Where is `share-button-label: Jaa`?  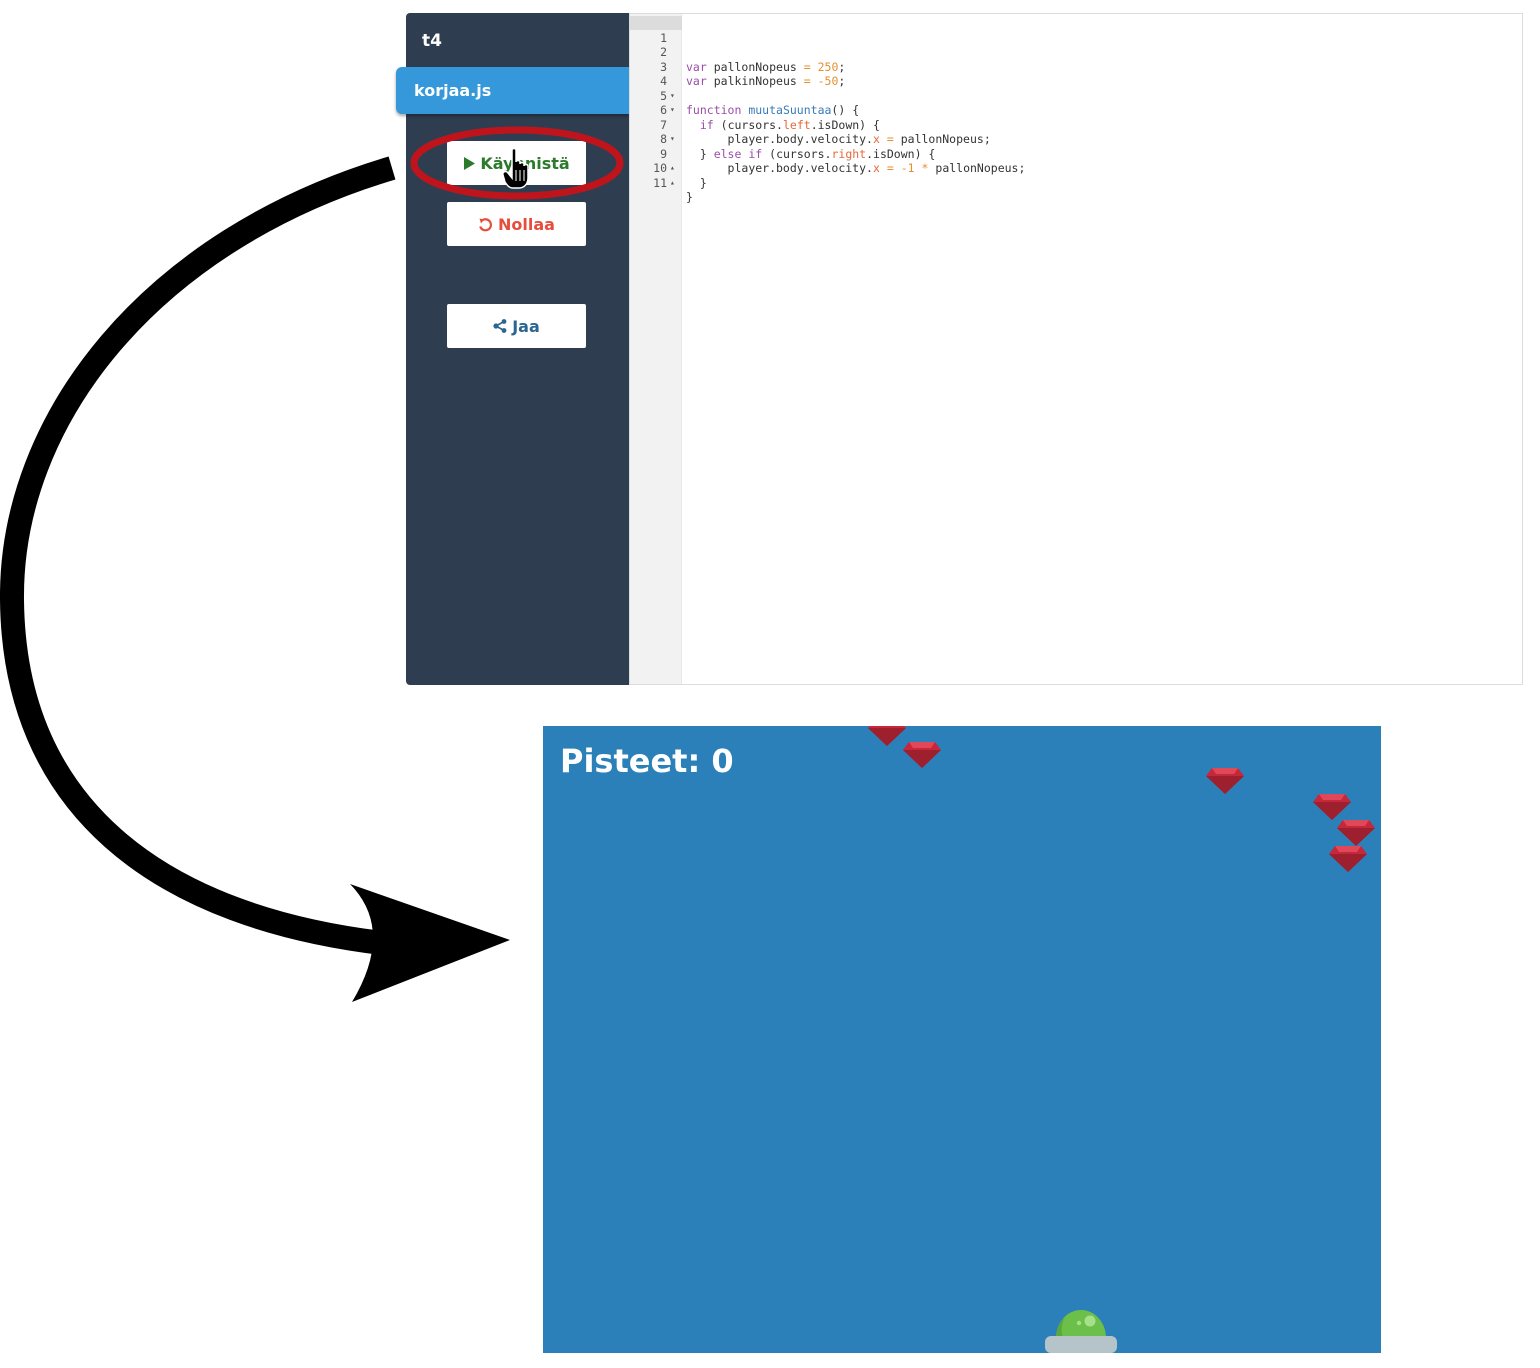 share-button-label: Jaa is located at coordinates (526, 326).